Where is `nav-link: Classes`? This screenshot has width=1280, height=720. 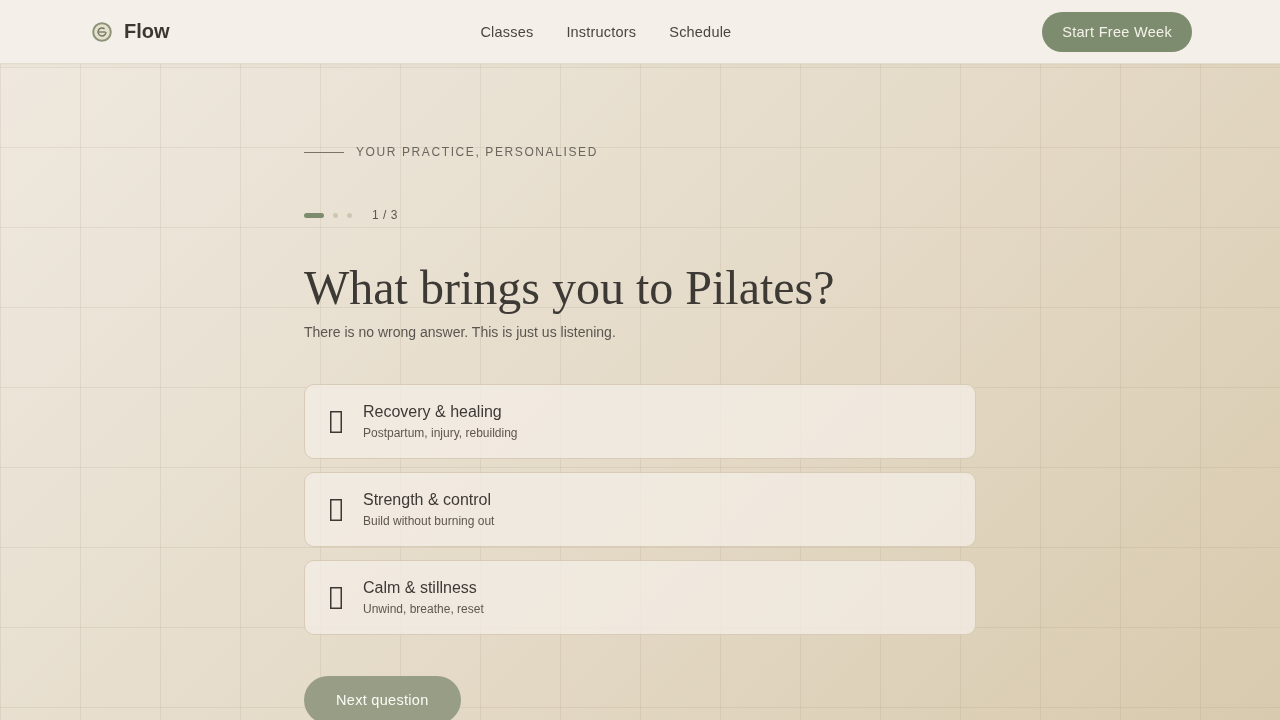
nav-link: Classes is located at coordinates (507, 31).